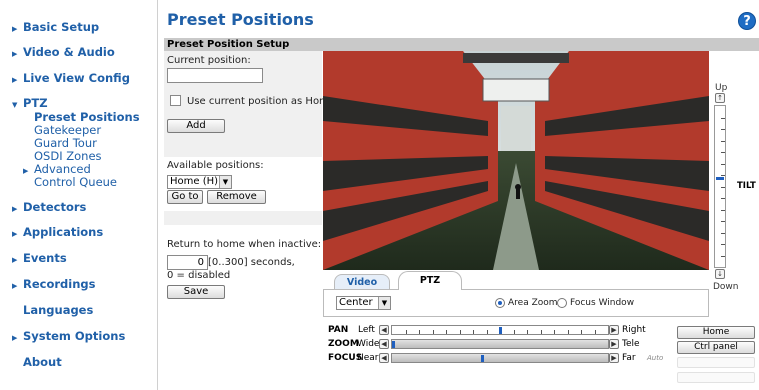  Describe the element at coordinates (209, 60) in the screenshot. I see `current-position-label: Current position:` at that location.